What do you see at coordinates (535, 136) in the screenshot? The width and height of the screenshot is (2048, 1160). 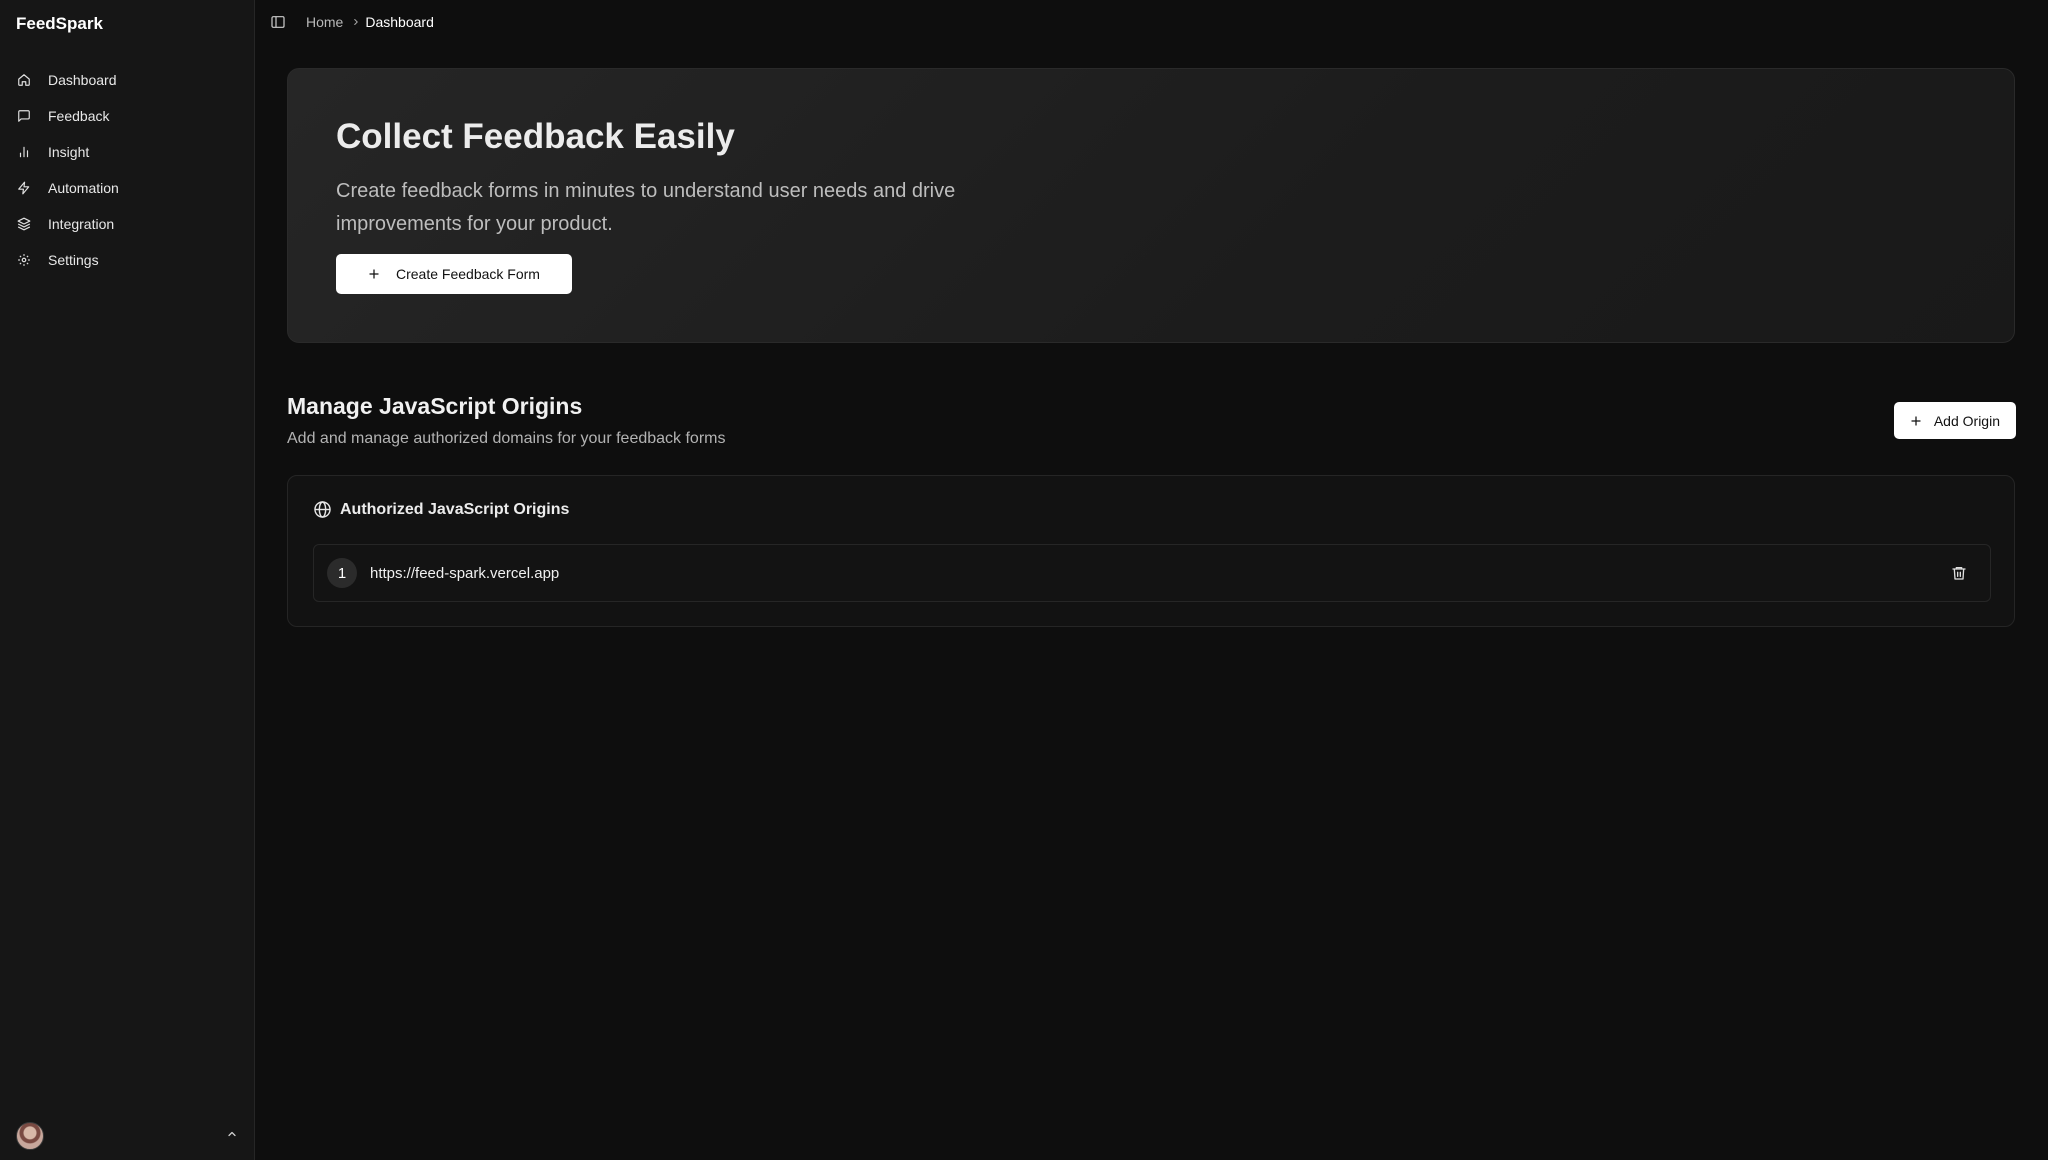 I see `hero-title: Collect Feedback Easily` at bounding box center [535, 136].